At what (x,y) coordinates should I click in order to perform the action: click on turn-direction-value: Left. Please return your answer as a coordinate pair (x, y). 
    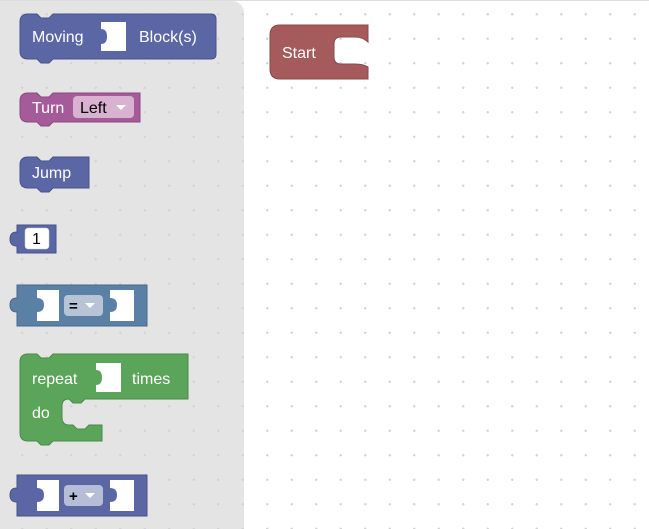
    Looking at the image, I should click on (93, 108).